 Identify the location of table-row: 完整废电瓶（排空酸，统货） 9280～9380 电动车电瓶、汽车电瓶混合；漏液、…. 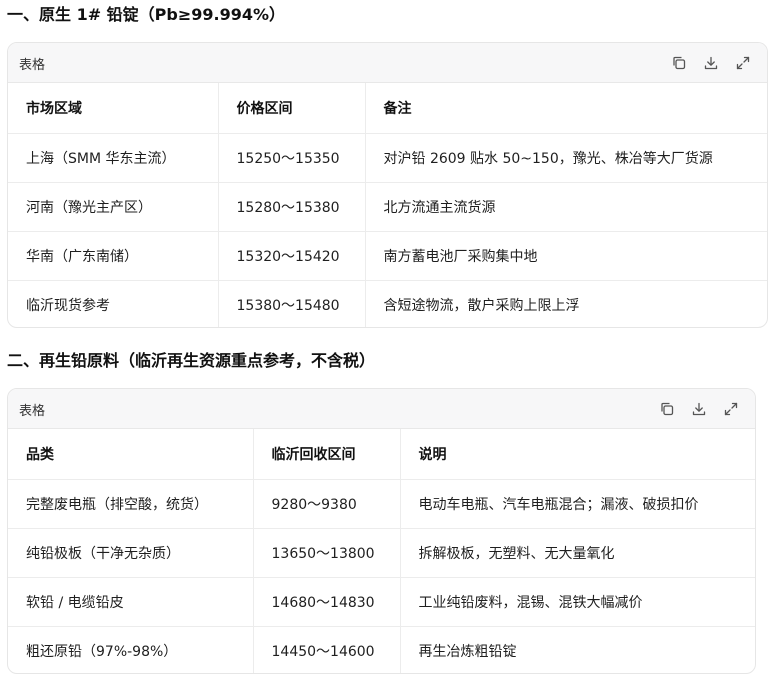
(381, 504).